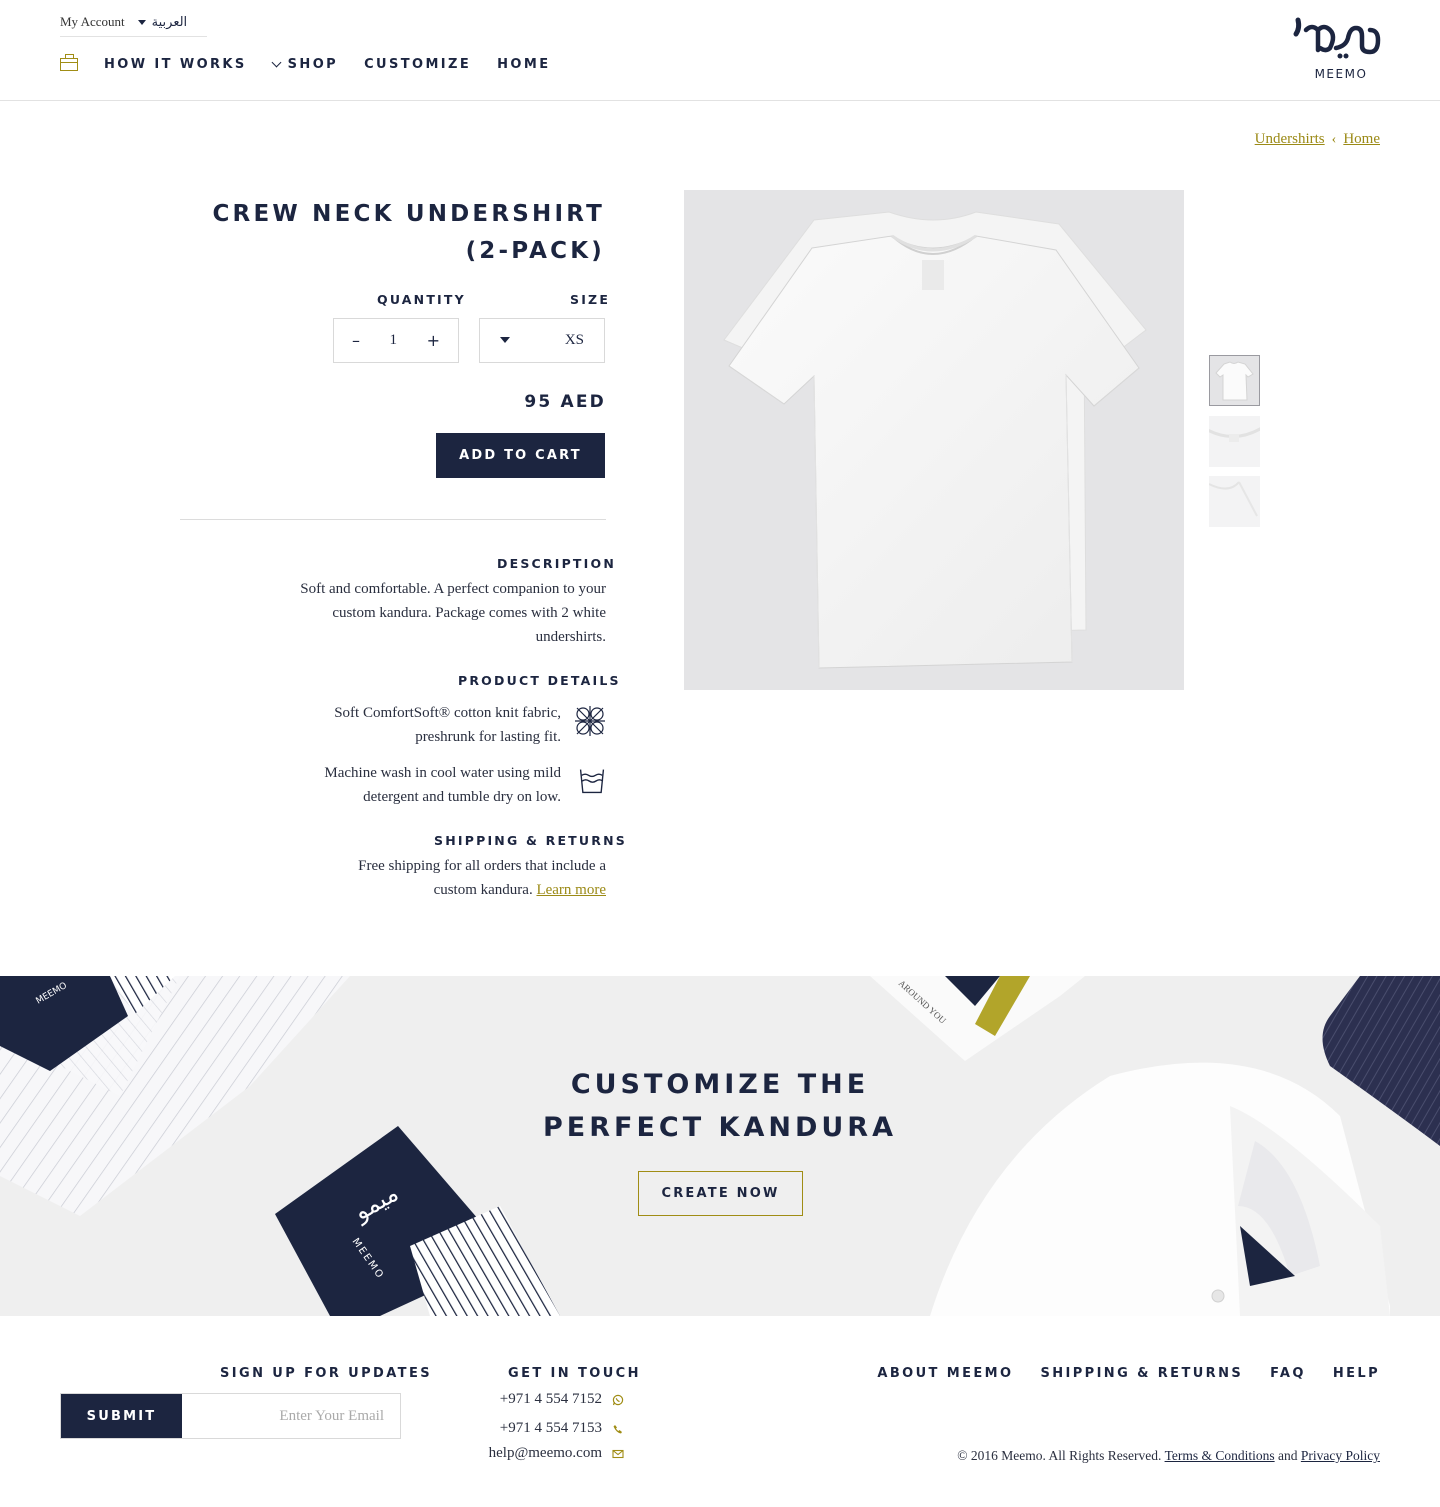  What do you see at coordinates (1220, 1455) in the screenshot?
I see `terms-link: Terms & Conditions` at bounding box center [1220, 1455].